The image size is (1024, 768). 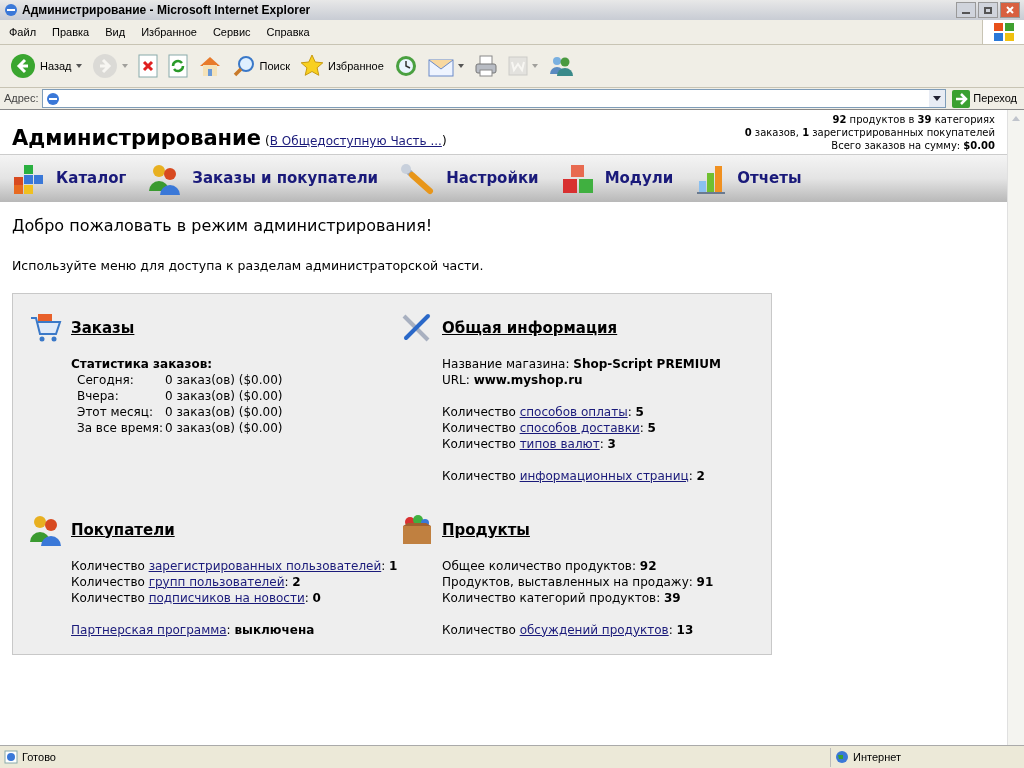 What do you see at coordinates (961, 98) in the screenshot?
I see `right-arrow-icon` at bounding box center [961, 98].